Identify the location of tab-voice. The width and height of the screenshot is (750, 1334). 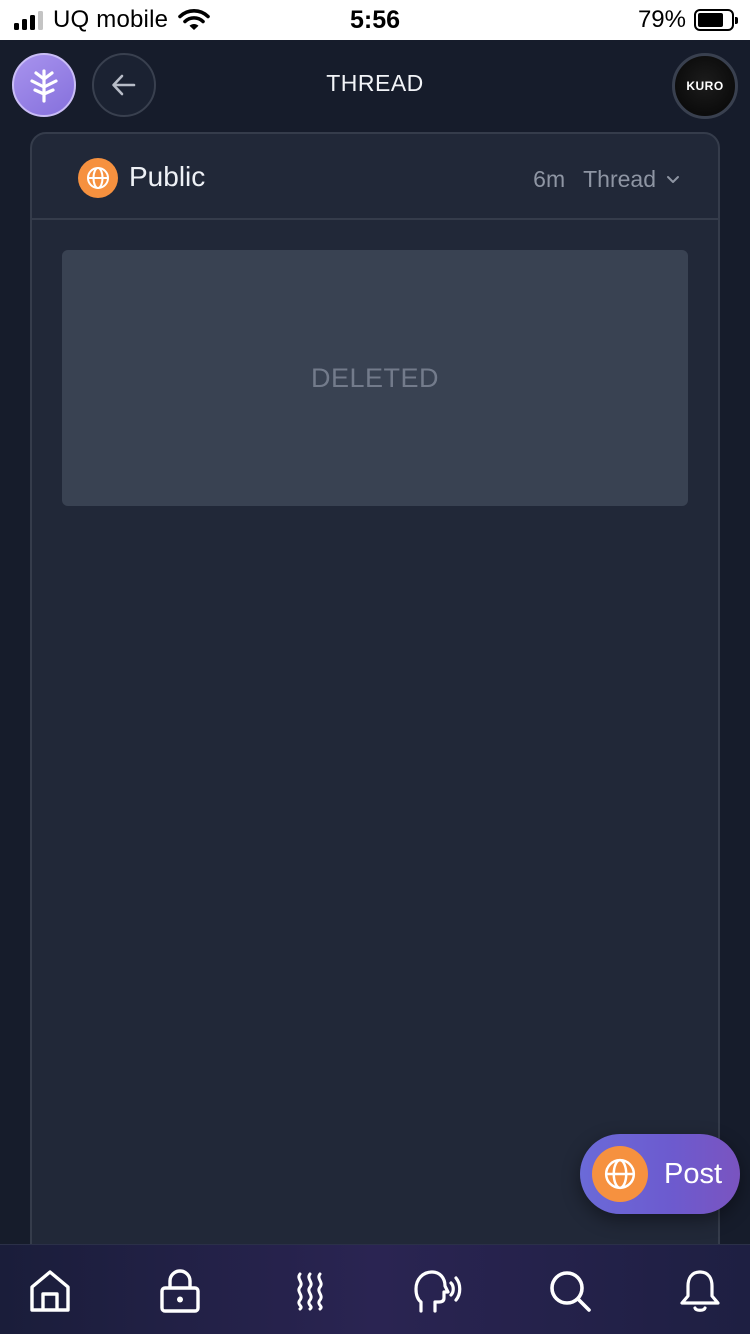
(438, 1291).